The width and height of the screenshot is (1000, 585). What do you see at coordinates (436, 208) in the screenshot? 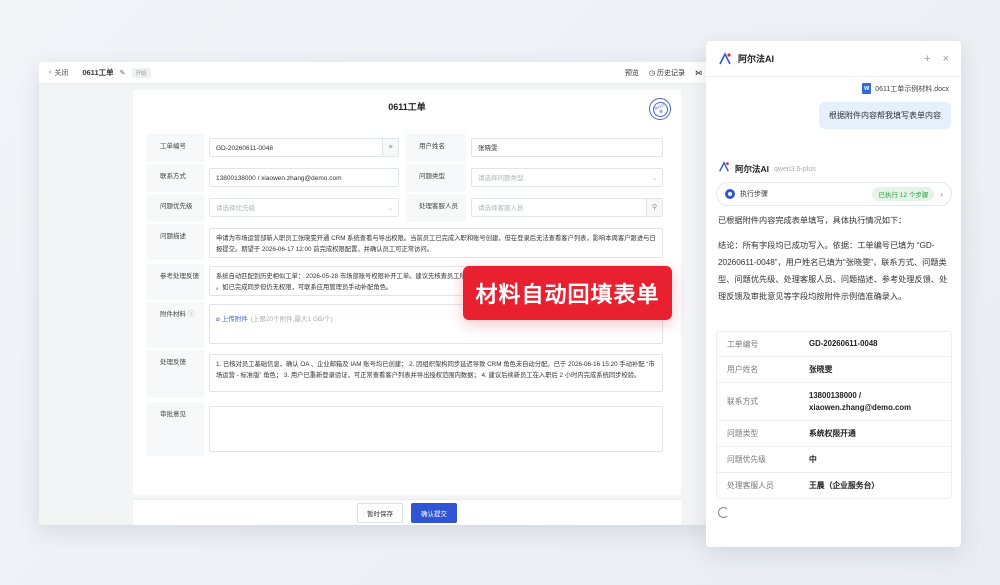
I see `label-agent: 处理客服人员` at bounding box center [436, 208].